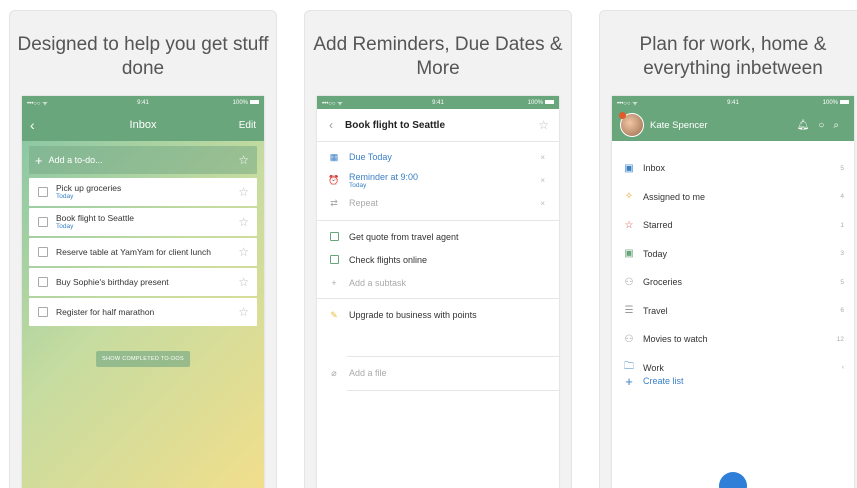  Describe the element at coordinates (658, 225) in the screenshot. I see `list-label: Starred` at that location.